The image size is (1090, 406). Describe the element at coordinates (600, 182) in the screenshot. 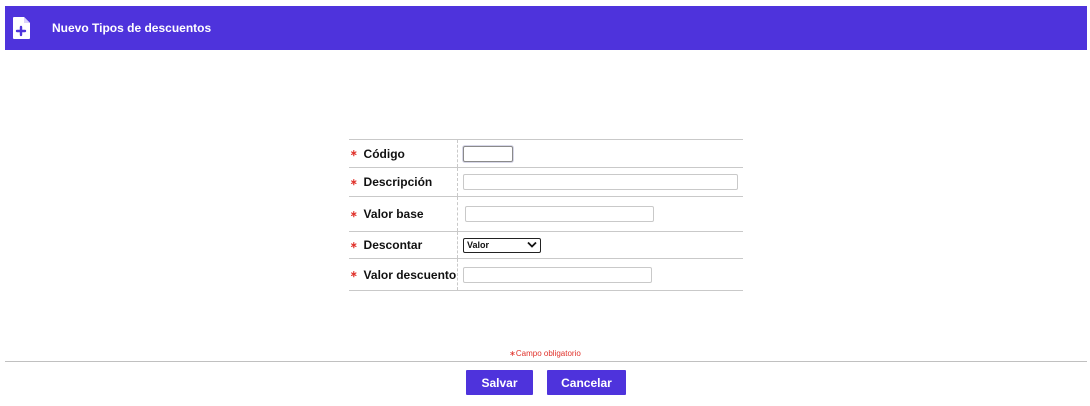

I see `descripcion-input` at that location.